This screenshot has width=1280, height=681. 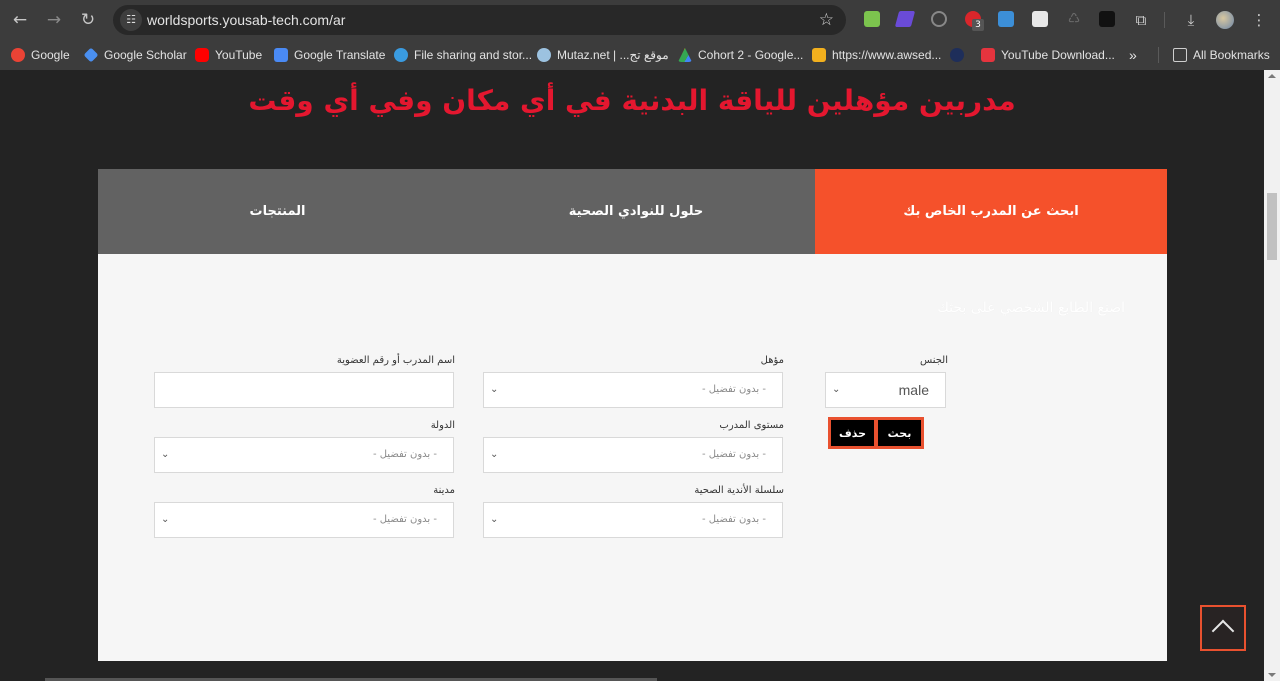 I want to click on menu-kebab-icon: ⋮, so click(x=1259, y=20).